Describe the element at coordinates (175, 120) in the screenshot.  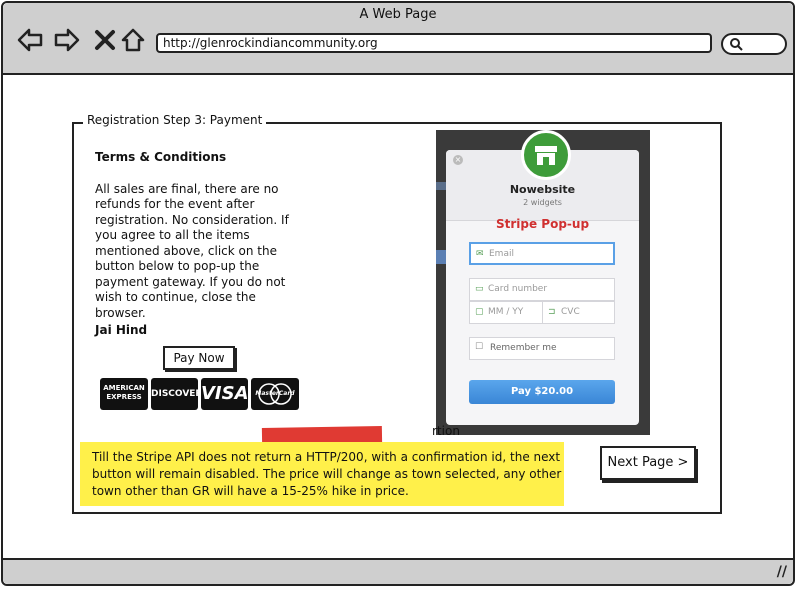
I see `fieldset-legend: Registration Step 3: Payment` at that location.